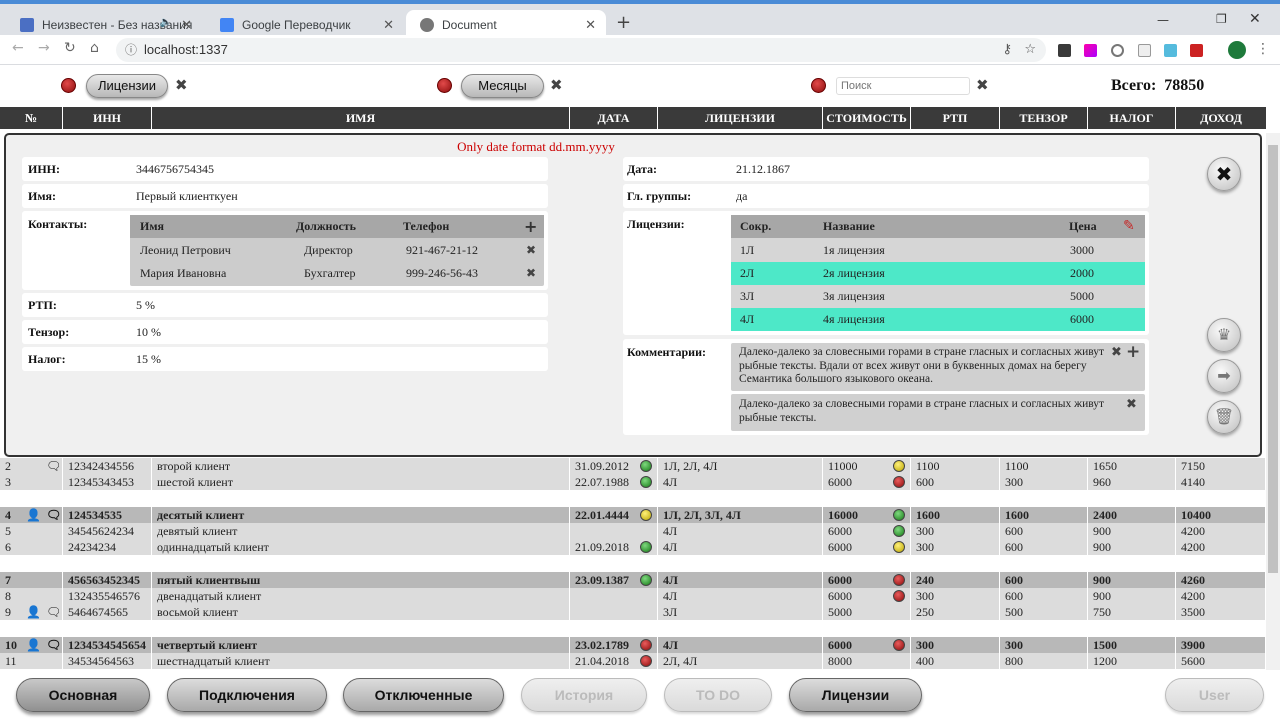  What do you see at coordinates (1221, 118) in the screenshot?
I see `col-income: ДОХОД` at bounding box center [1221, 118].